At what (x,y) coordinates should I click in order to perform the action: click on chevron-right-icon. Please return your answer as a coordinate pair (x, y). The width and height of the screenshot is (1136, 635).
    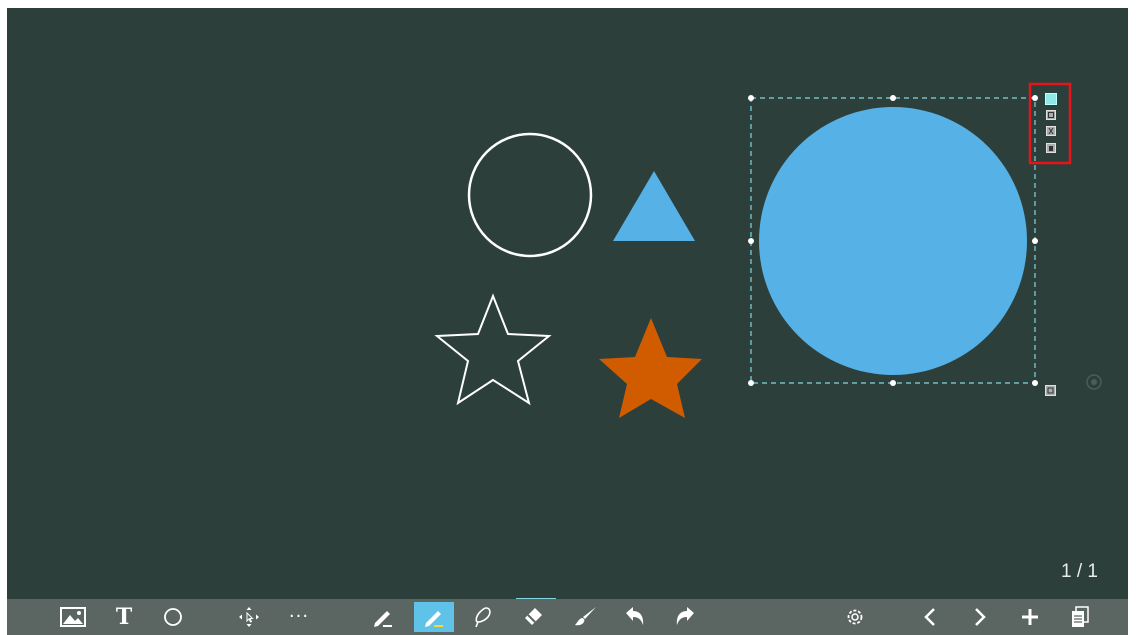
    Looking at the image, I should click on (980, 617).